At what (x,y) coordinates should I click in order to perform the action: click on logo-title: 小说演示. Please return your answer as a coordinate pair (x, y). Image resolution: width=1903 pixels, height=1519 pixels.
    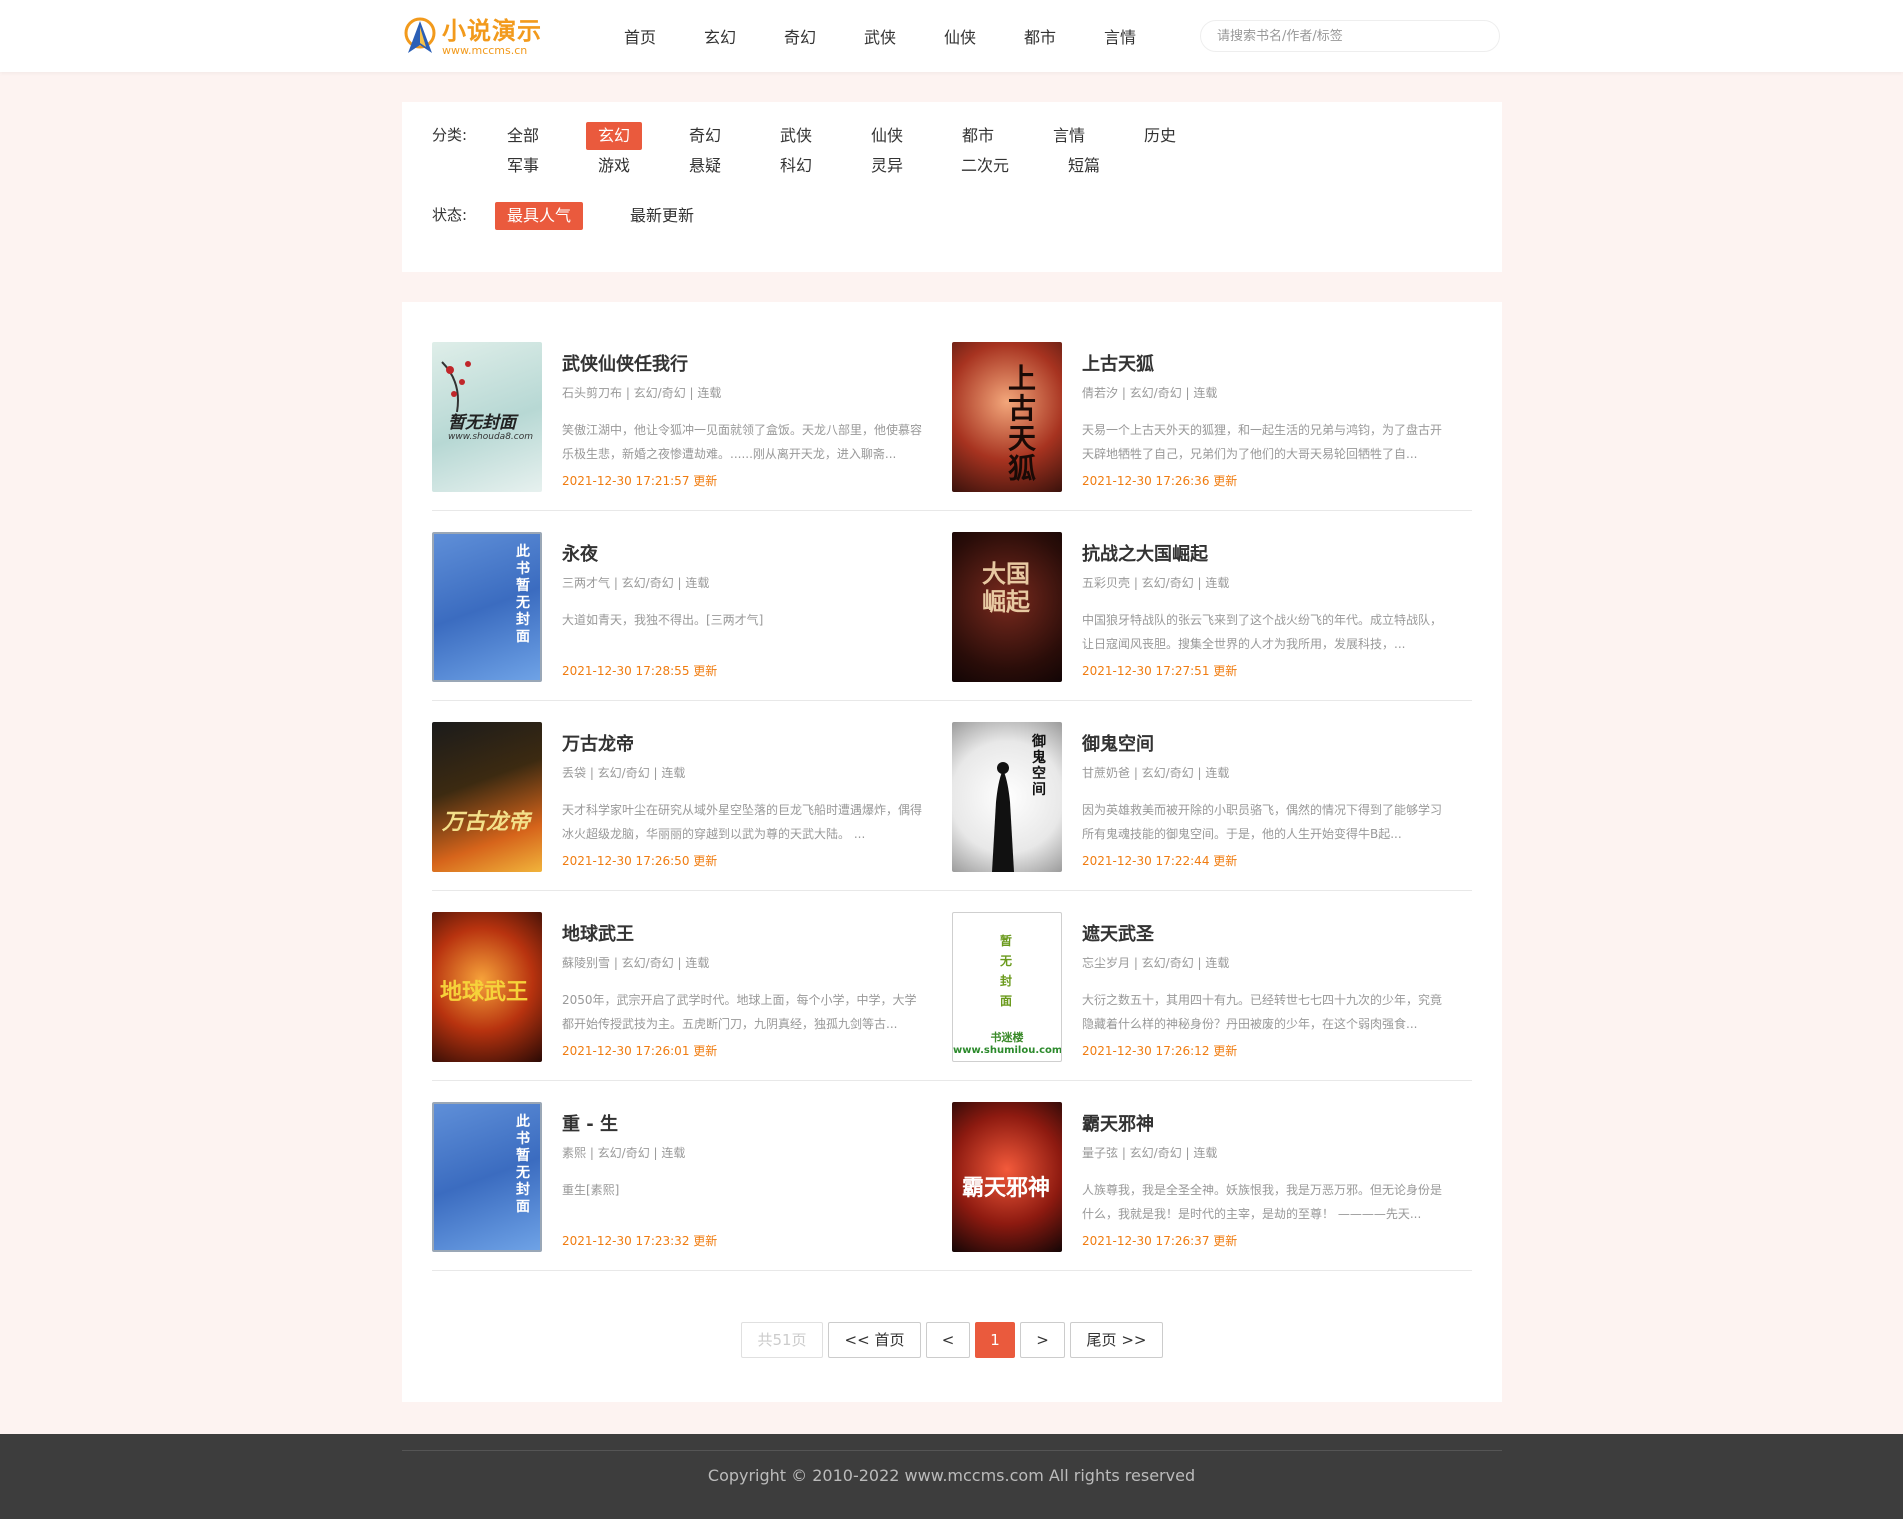
    Looking at the image, I should click on (492, 30).